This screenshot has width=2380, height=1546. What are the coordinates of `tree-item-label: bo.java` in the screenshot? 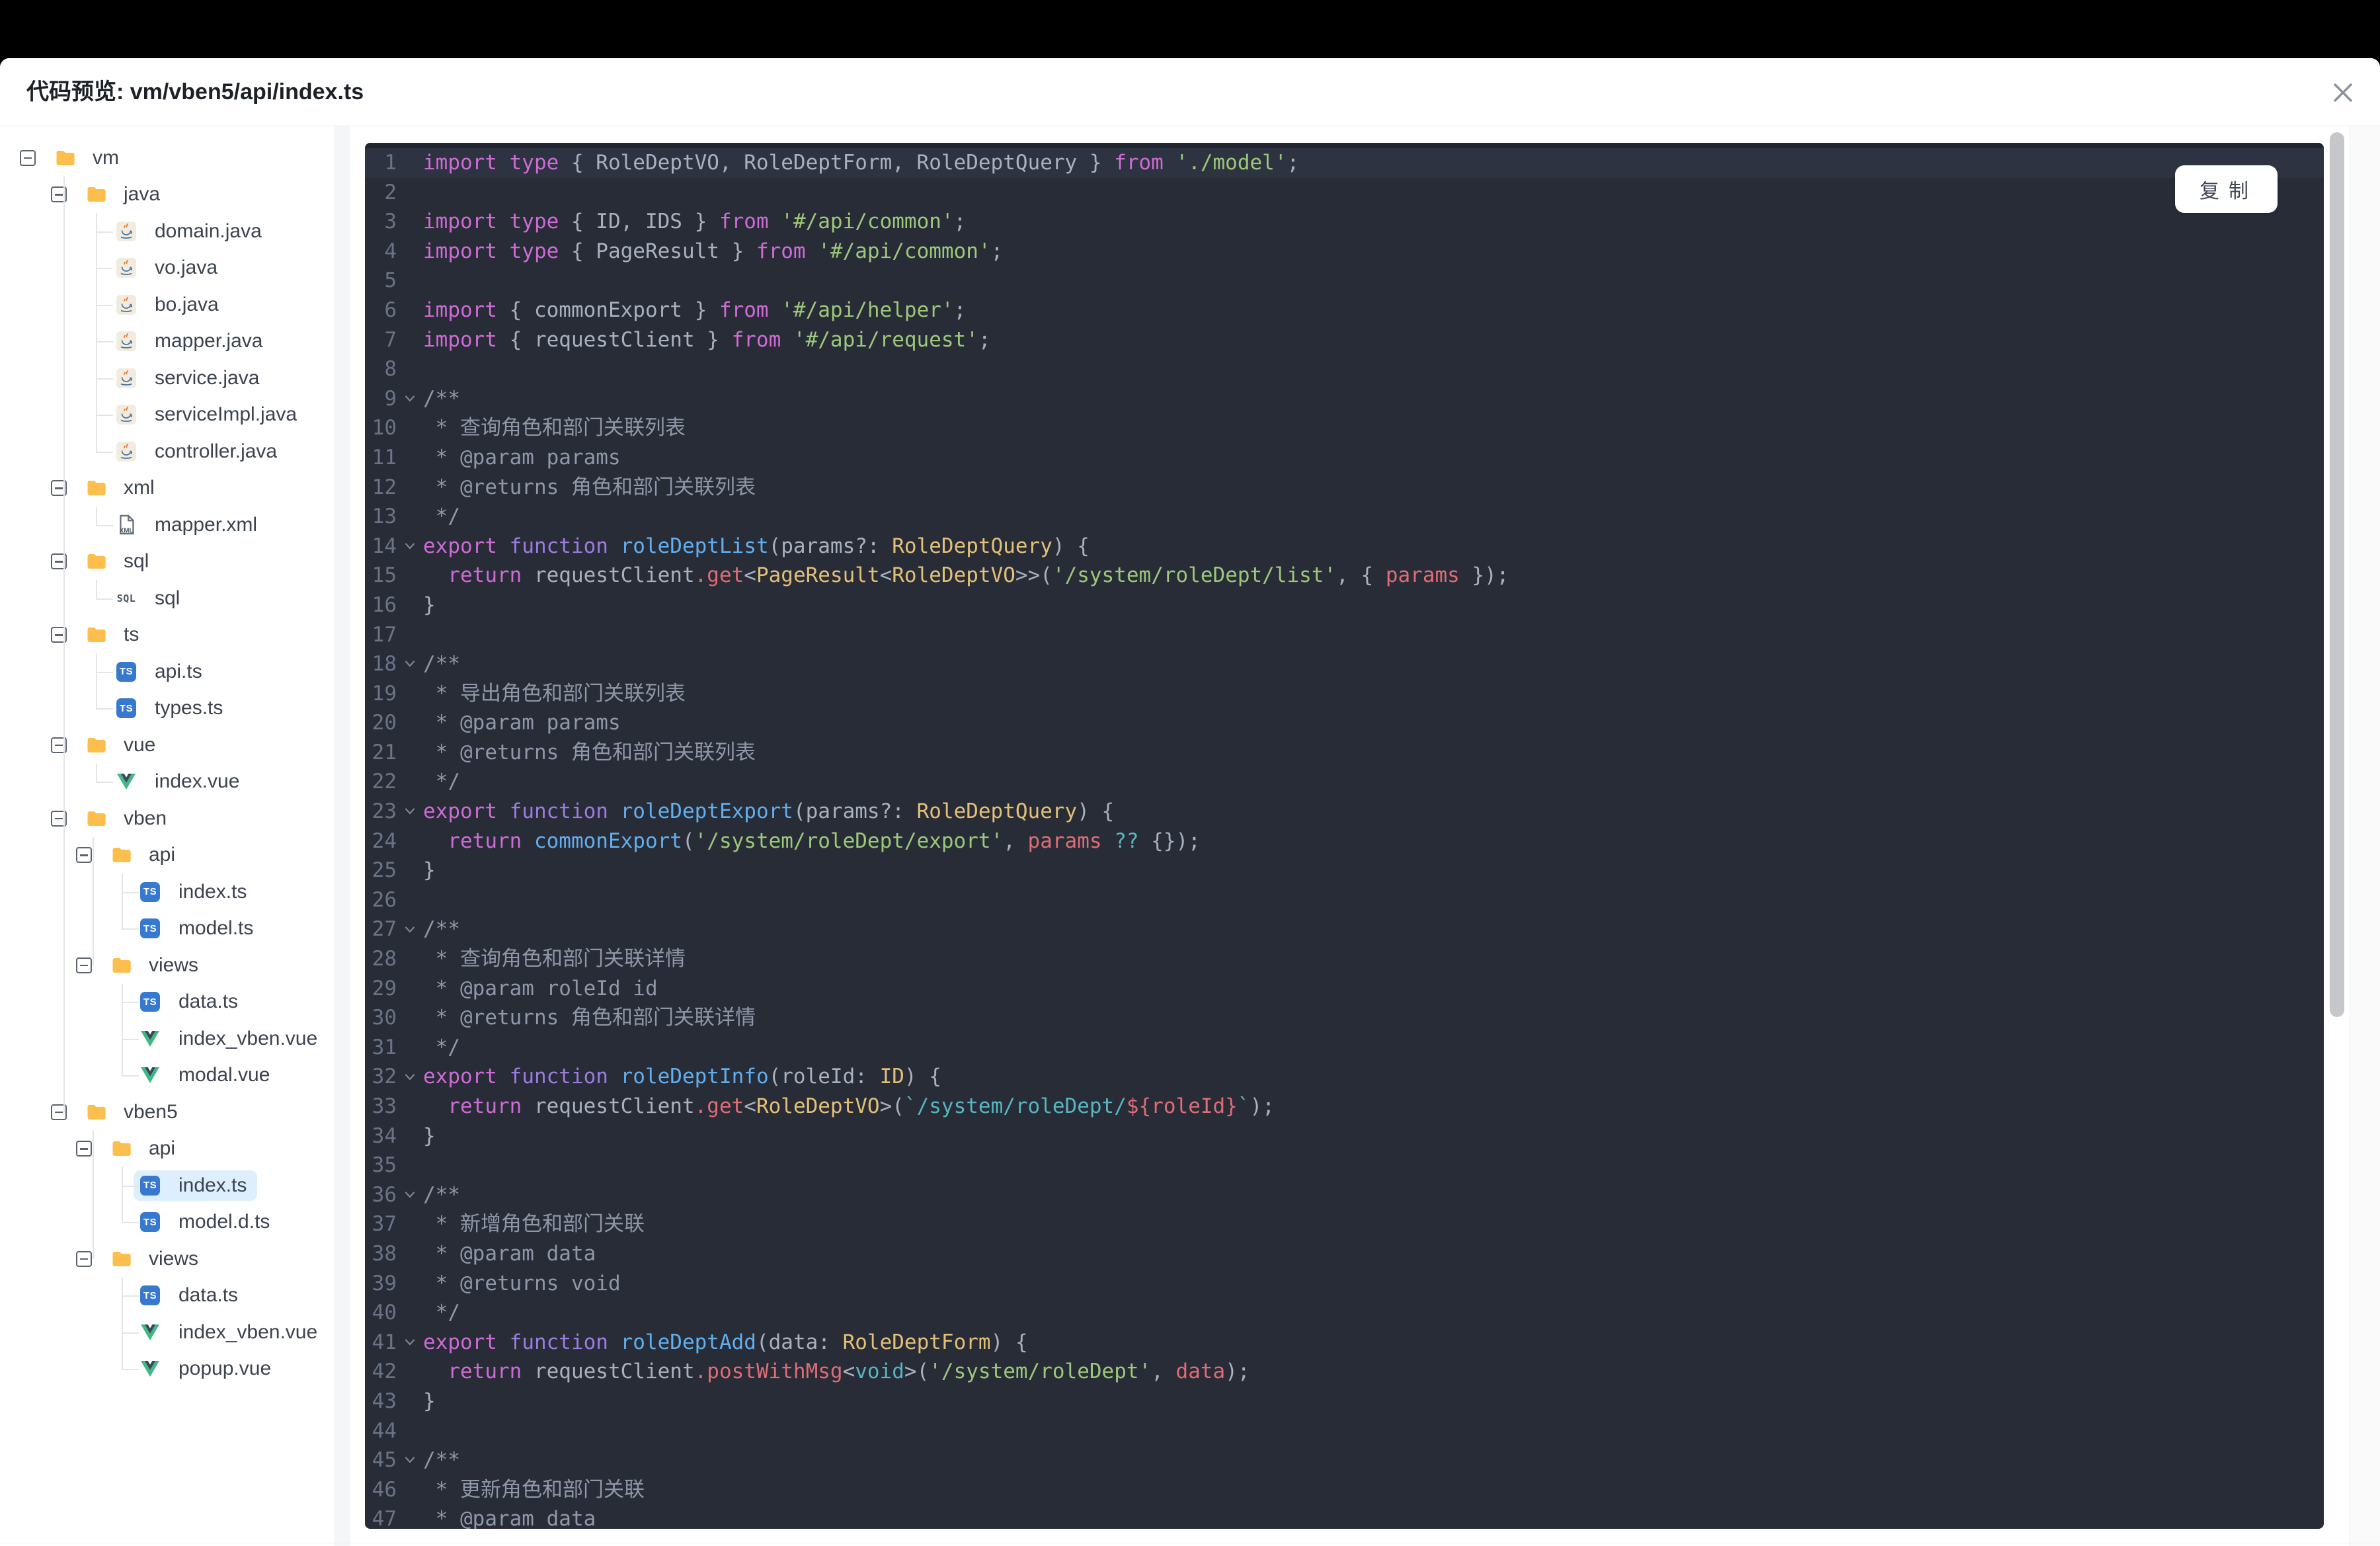 It's located at (187, 304).